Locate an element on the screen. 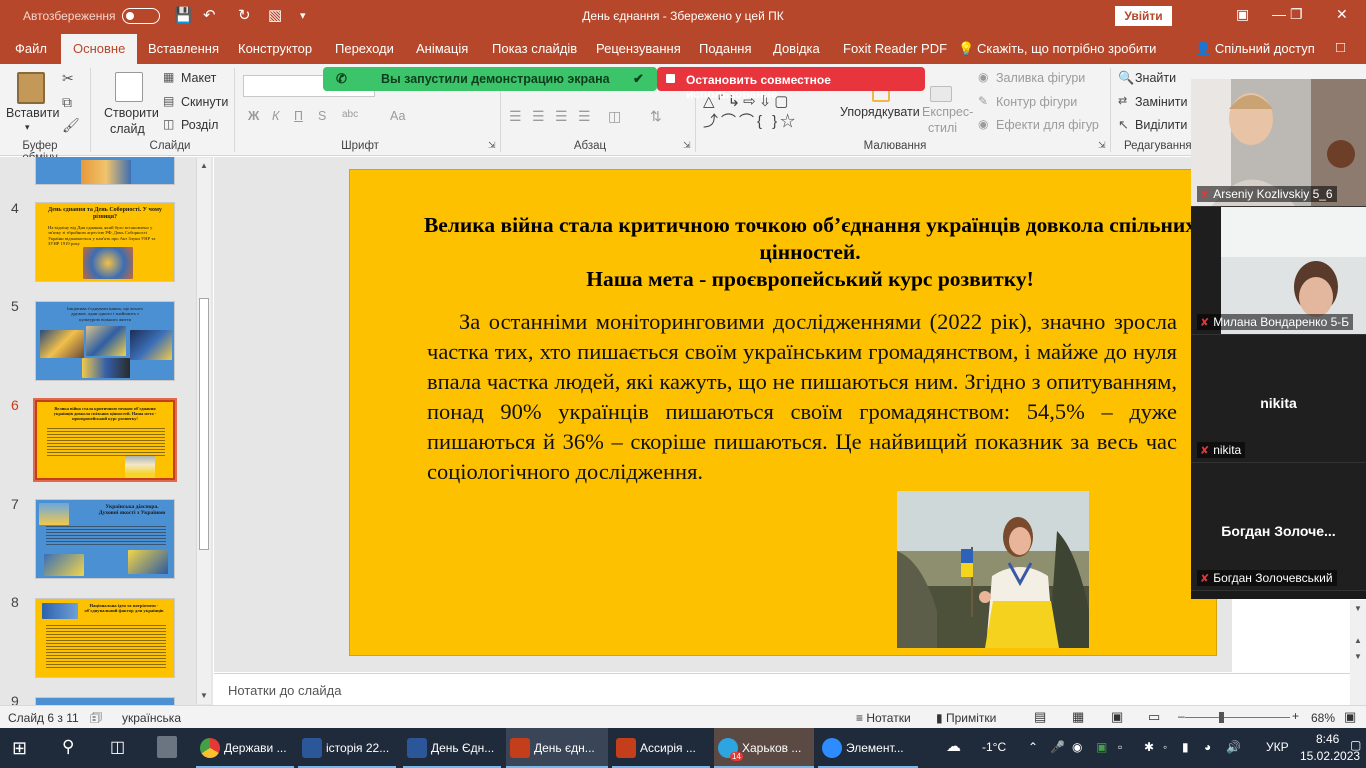  shape-outline-icon: ✎ is located at coordinates (983, 101).